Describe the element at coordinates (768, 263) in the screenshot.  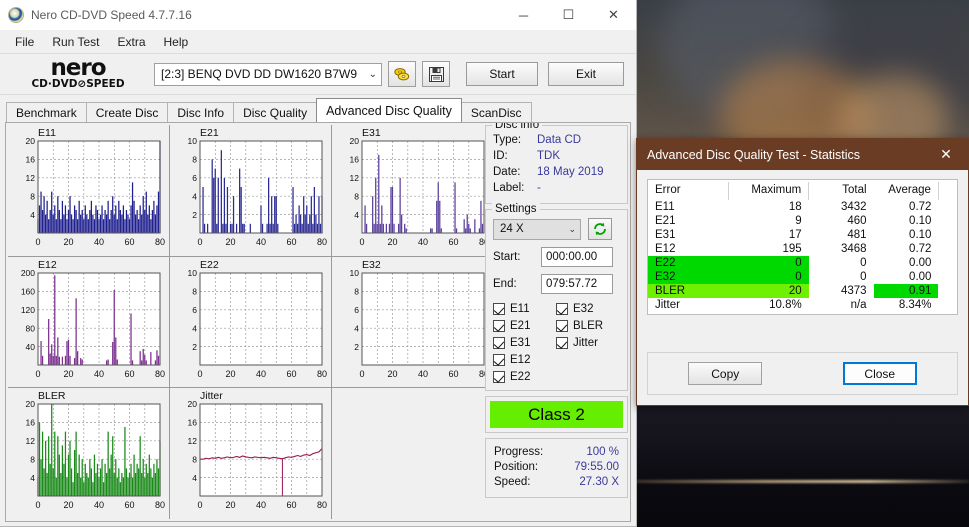
I see `cell-maximum: 0` at that location.